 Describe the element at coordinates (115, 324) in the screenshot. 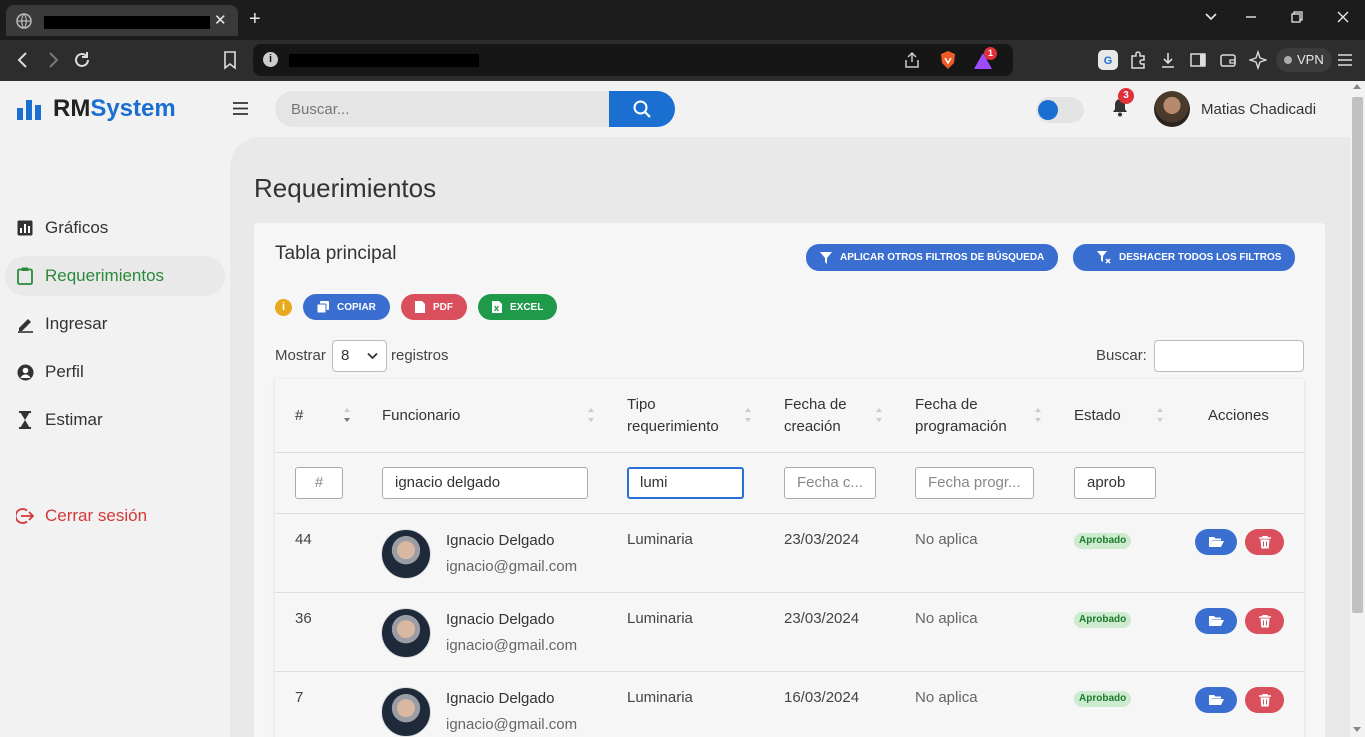

I see `sidebar-item-ingresar: Ingresar` at that location.